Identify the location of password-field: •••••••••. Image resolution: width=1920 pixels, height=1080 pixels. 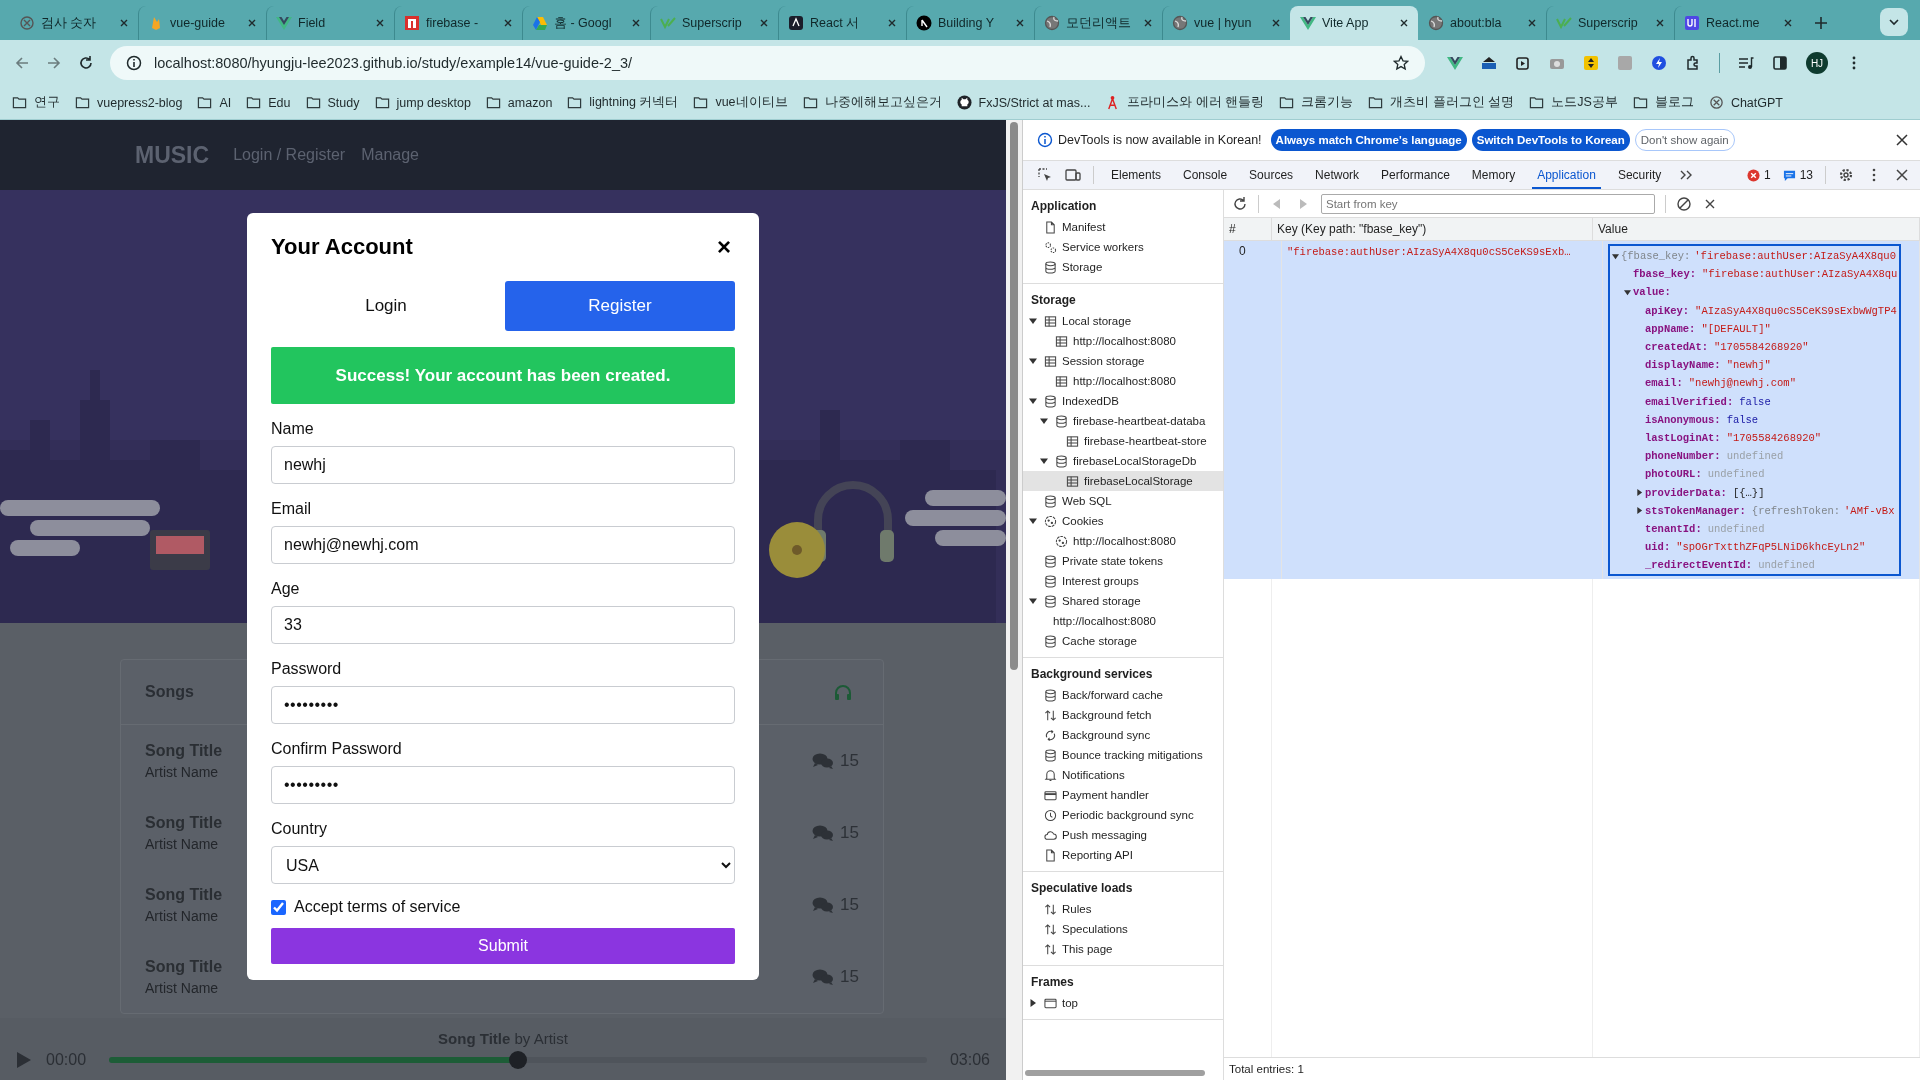
(503, 785).